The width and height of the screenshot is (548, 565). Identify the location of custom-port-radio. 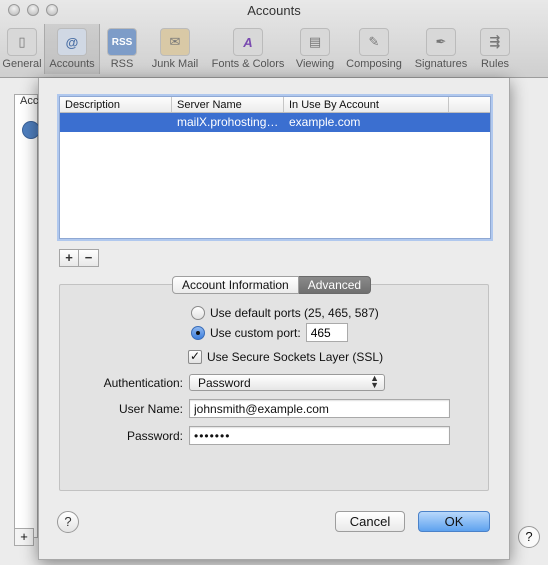
(198, 332).